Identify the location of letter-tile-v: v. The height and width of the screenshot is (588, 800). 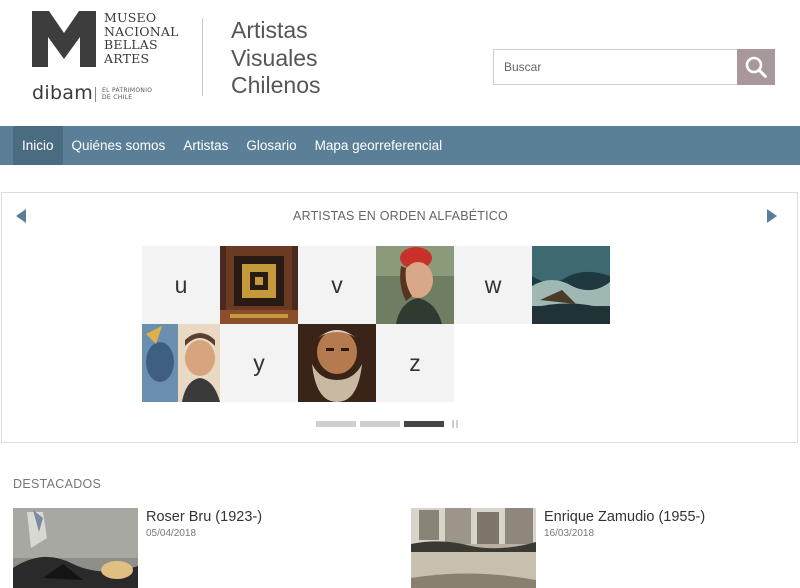
(337, 285).